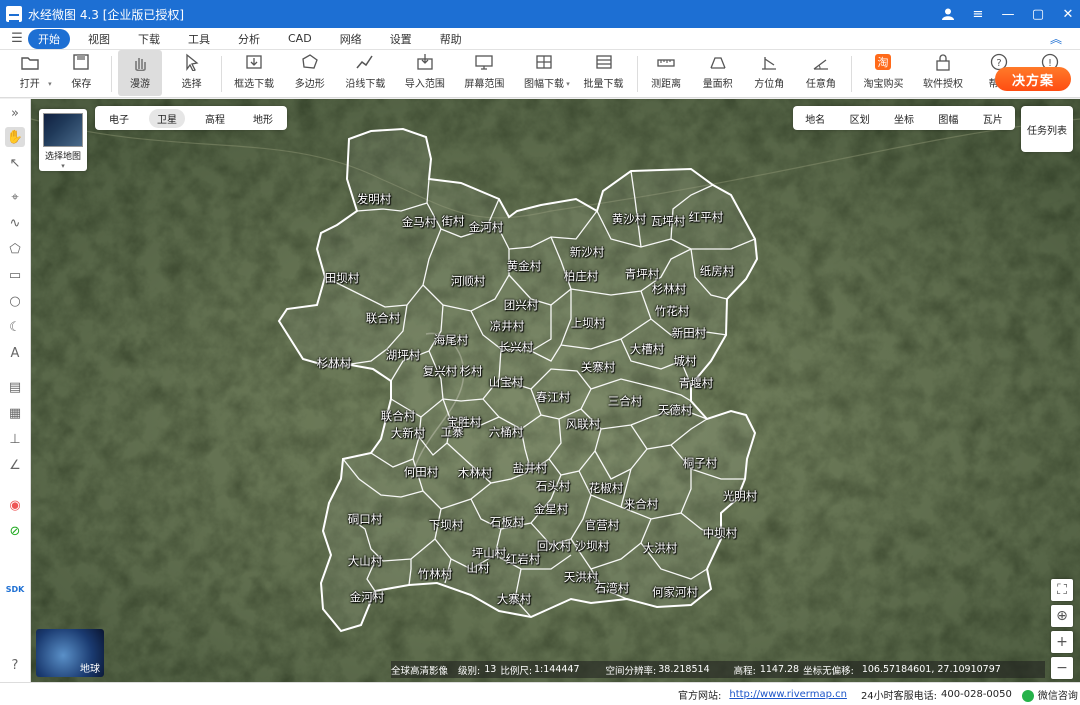 The image size is (1080, 705). Describe the element at coordinates (17, 38) in the screenshot. I see `hamburger-icon: ☰` at that location.